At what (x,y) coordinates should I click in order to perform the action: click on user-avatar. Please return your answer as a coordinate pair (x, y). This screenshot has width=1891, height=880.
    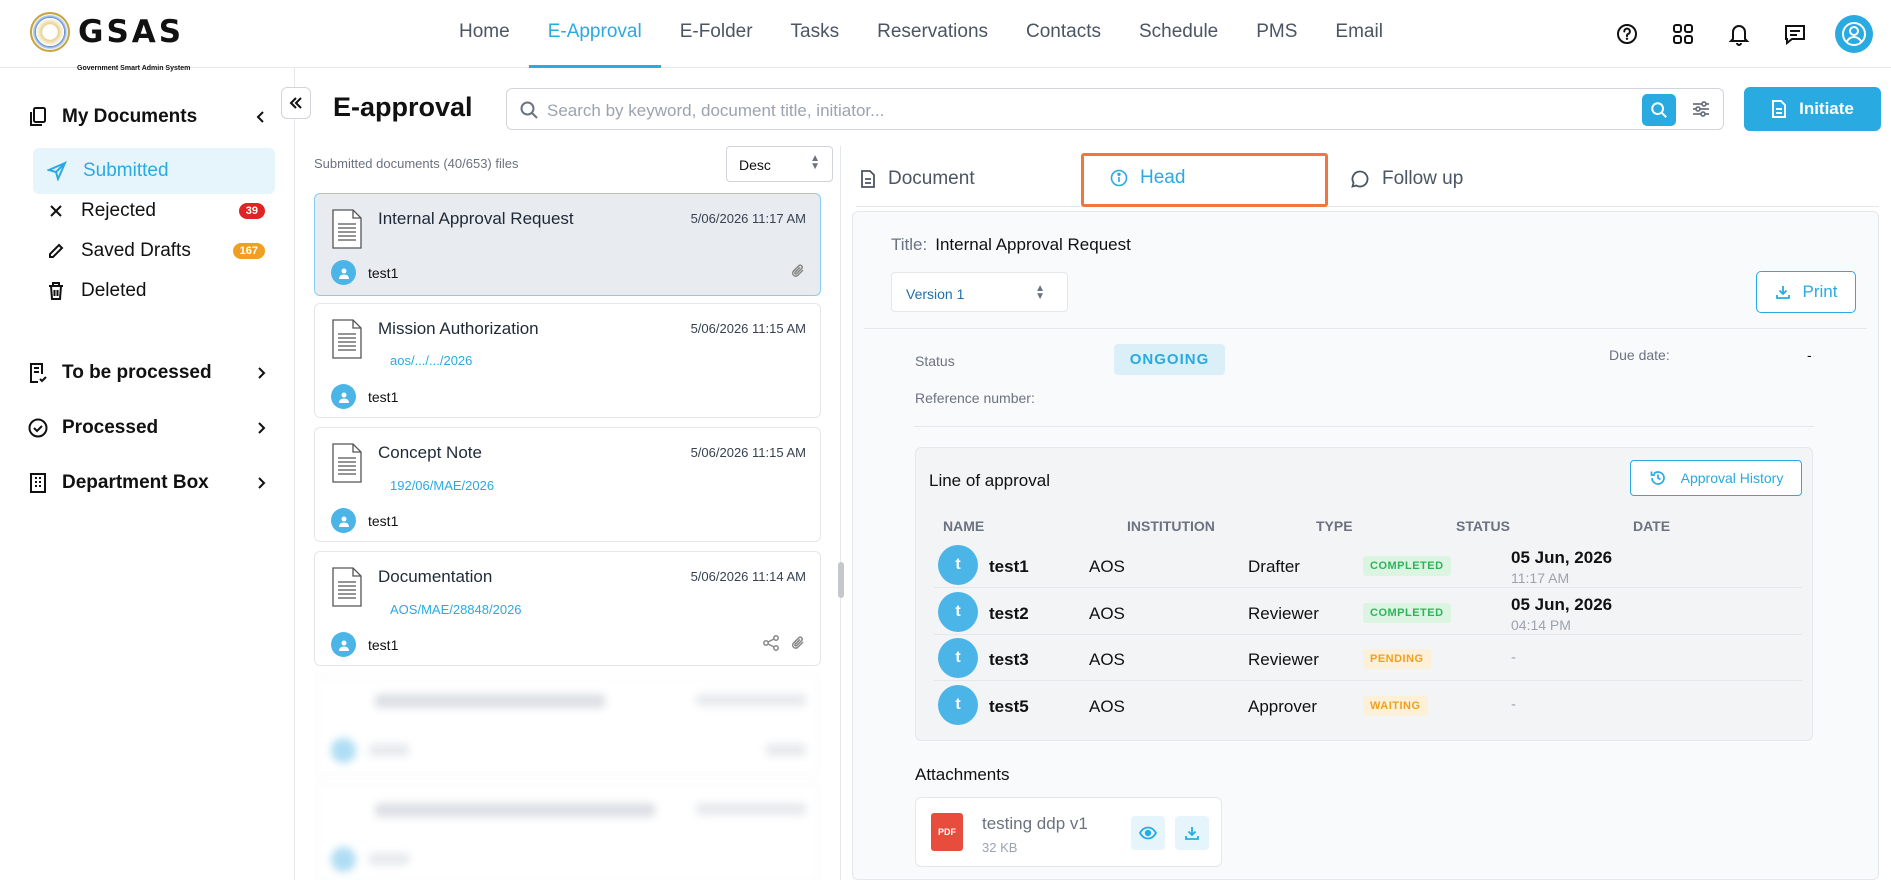
    Looking at the image, I should click on (1854, 34).